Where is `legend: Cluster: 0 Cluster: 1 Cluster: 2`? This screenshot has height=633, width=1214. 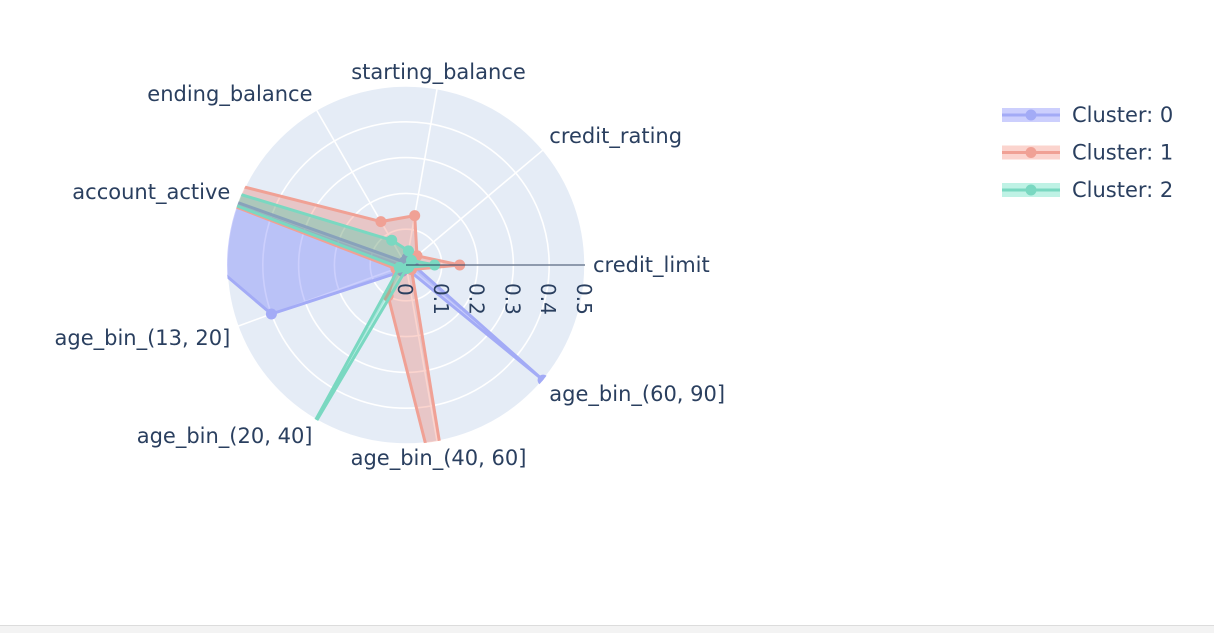 legend: Cluster: 0 Cluster: 1 Cluster: 2 is located at coordinates (1087, 152).